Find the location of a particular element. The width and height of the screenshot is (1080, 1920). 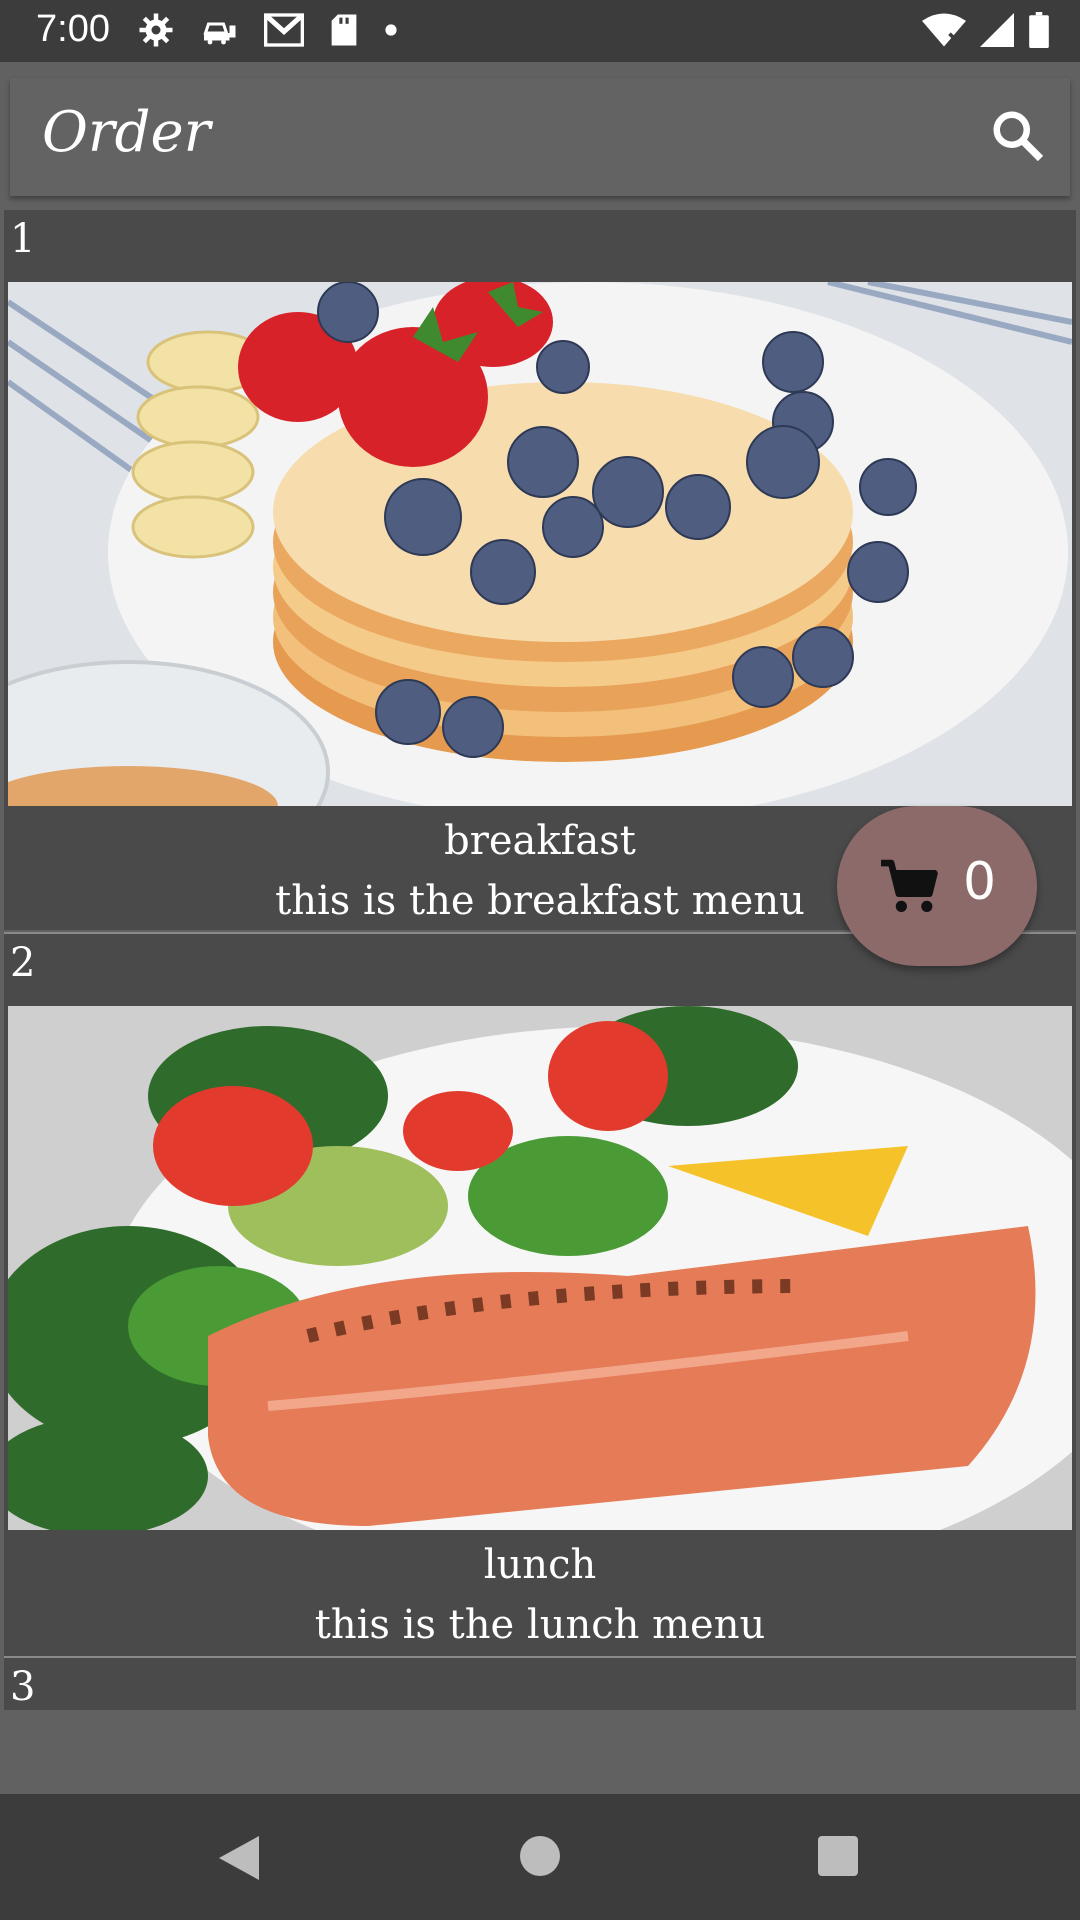

page-title: Order is located at coordinates (126, 132).